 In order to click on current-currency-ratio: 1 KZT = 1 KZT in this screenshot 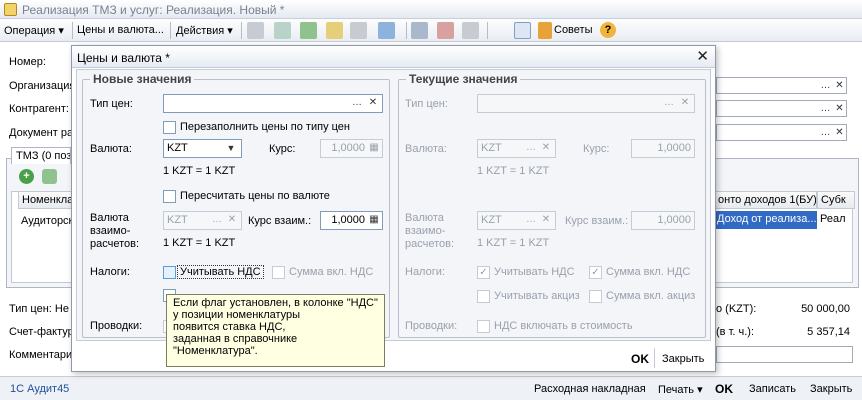, I will do `click(513, 171)`.